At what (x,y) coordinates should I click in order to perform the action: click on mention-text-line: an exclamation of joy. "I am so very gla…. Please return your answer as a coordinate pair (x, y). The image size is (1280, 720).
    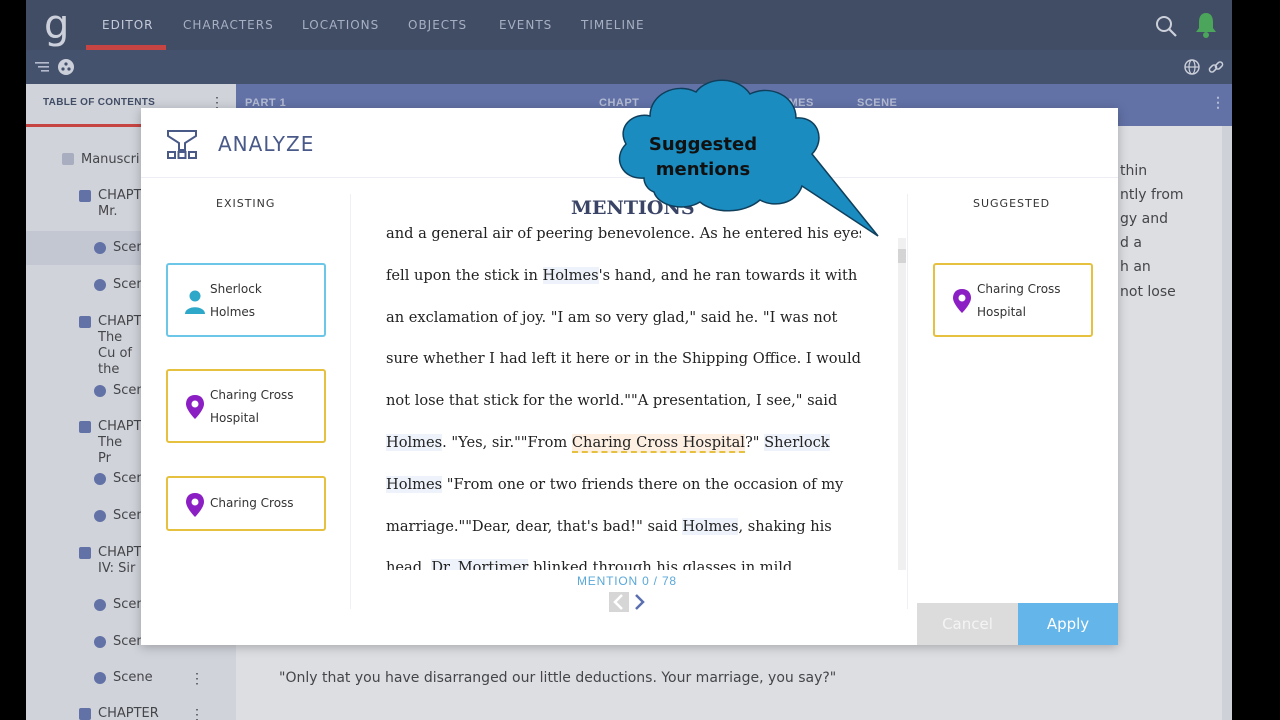
    Looking at the image, I should click on (612, 317).